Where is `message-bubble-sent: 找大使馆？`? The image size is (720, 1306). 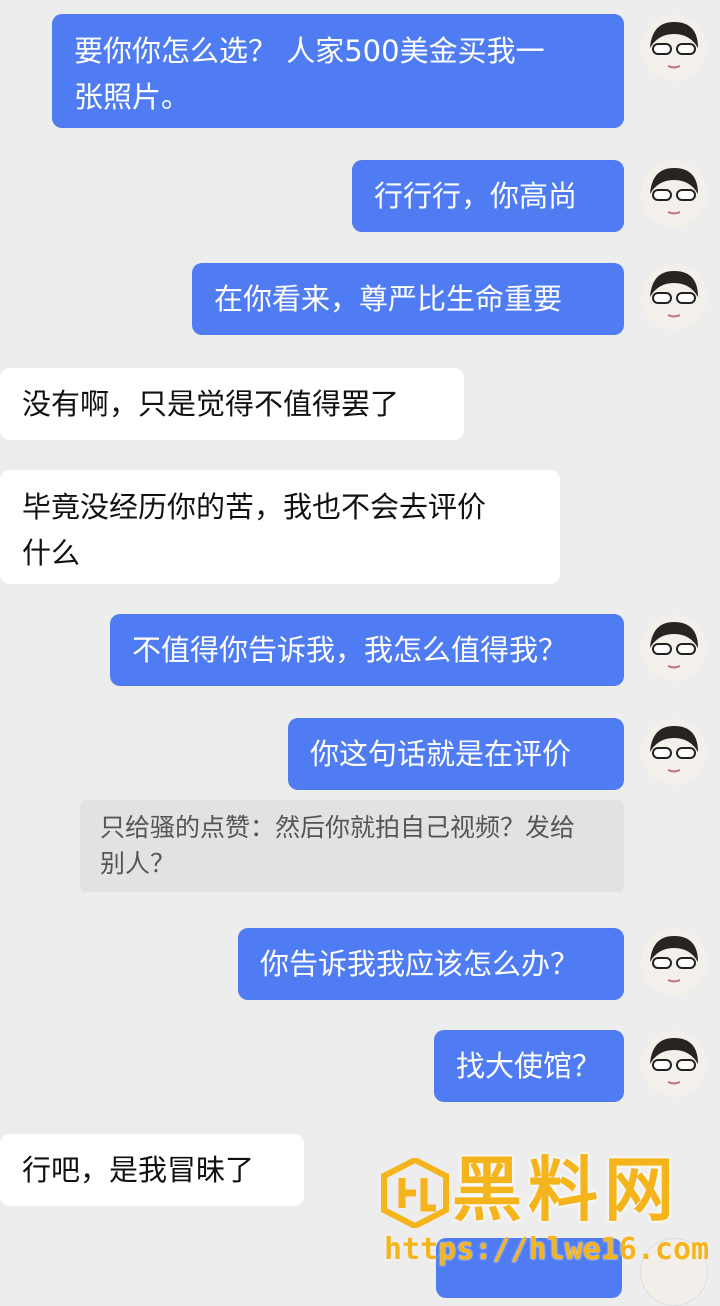 message-bubble-sent: 找大使馆？ is located at coordinates (529, 1066).